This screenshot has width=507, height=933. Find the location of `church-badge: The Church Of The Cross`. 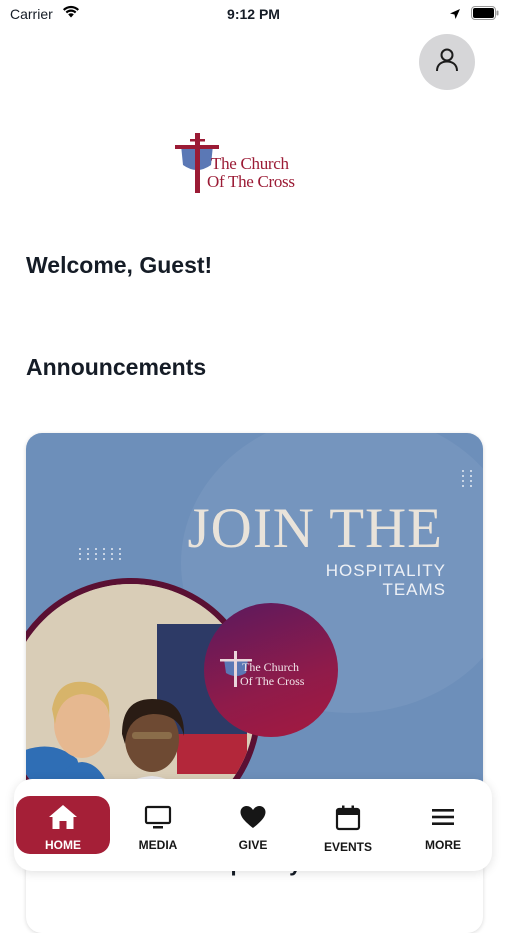

church-badge: The Church Of The Cross is located at coordinates (271, 670).